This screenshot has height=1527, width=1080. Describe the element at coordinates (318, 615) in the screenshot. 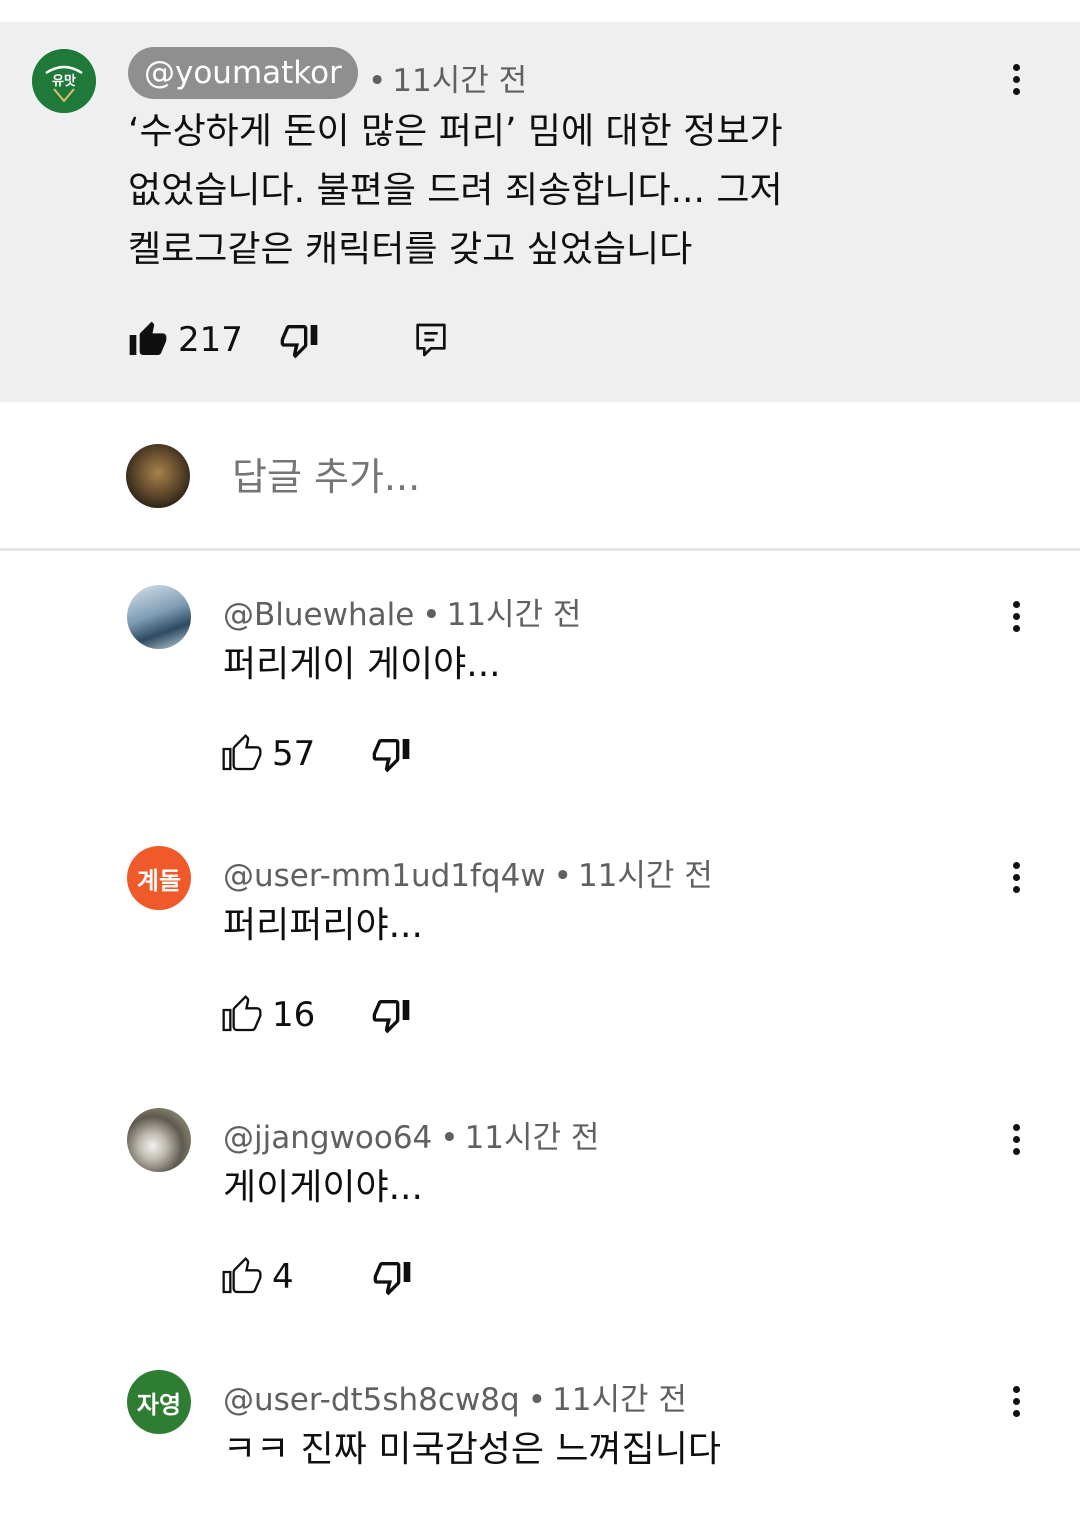

I see `reply-author: @Bluewhale` at that location.